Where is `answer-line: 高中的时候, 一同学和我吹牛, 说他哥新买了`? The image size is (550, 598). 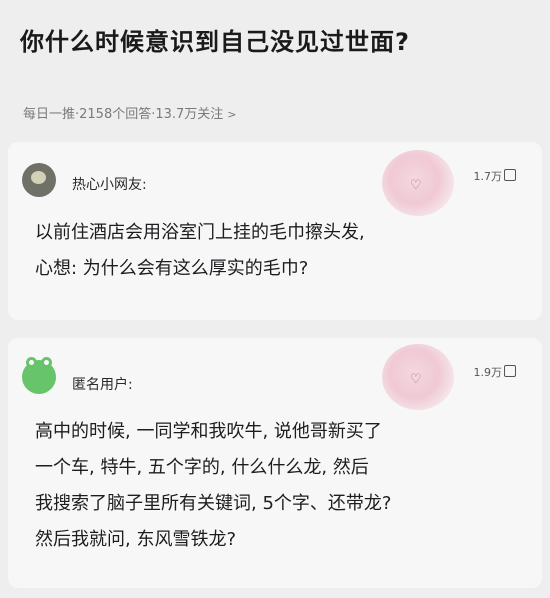
answer-line: 高中的时候, 一同学和我吹牛, 说他哥新买了 is located at coordinates (208, 431).